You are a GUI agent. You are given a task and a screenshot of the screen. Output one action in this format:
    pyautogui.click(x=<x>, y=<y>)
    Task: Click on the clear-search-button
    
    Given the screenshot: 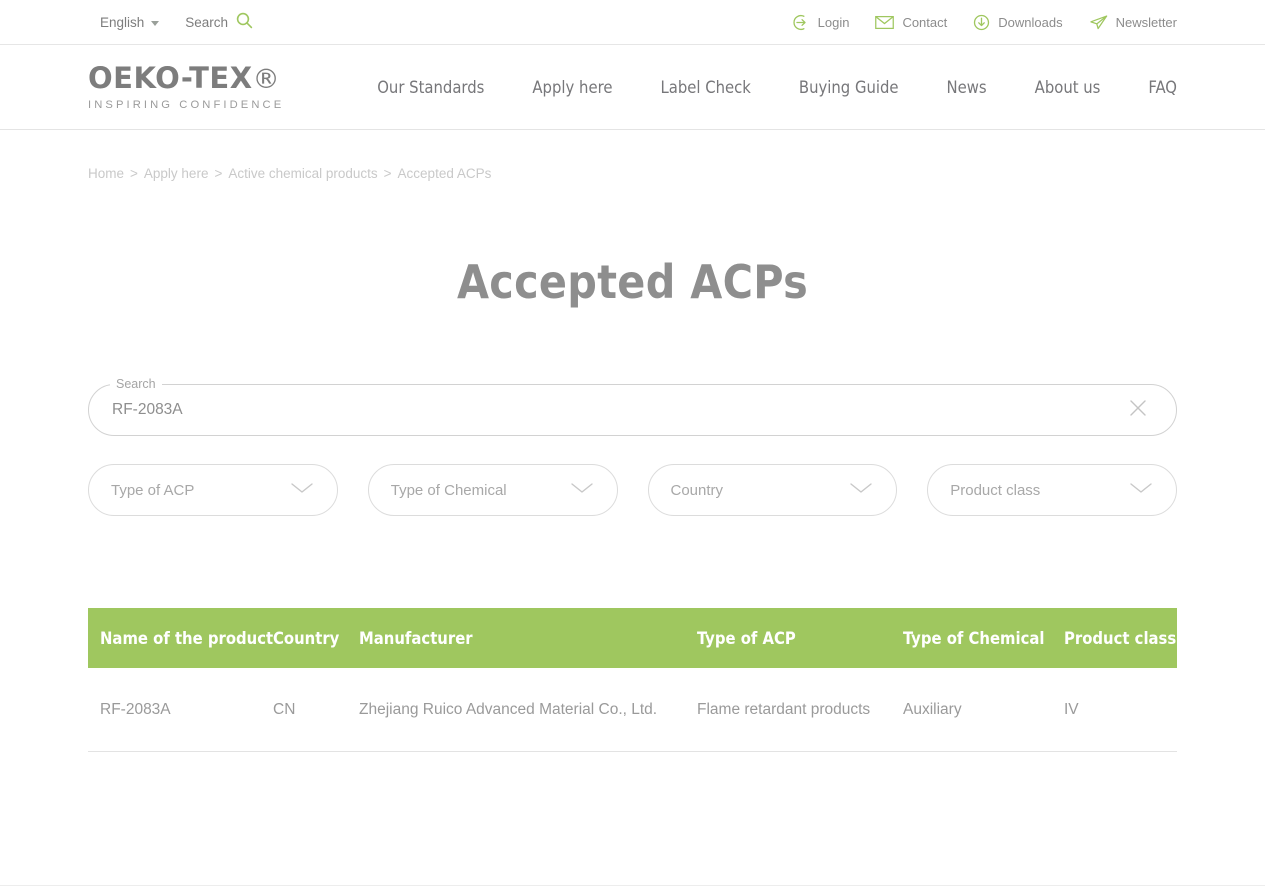 What is the action you would take?
    pyautogui.click(x=1138, y=410)
    